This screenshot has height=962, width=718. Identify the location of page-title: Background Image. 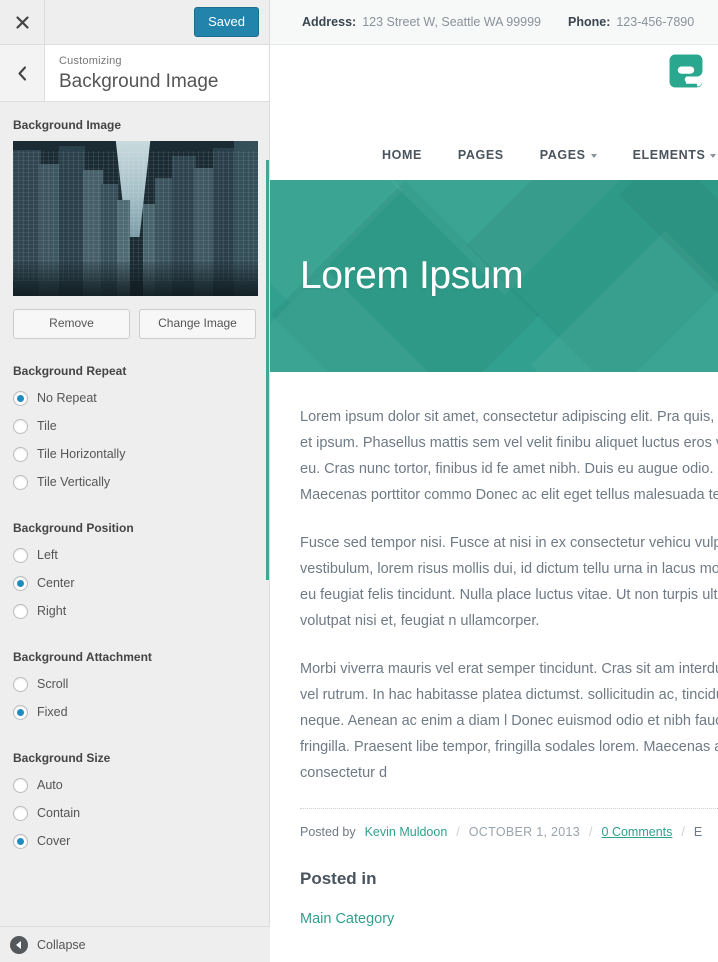
(139, 81).